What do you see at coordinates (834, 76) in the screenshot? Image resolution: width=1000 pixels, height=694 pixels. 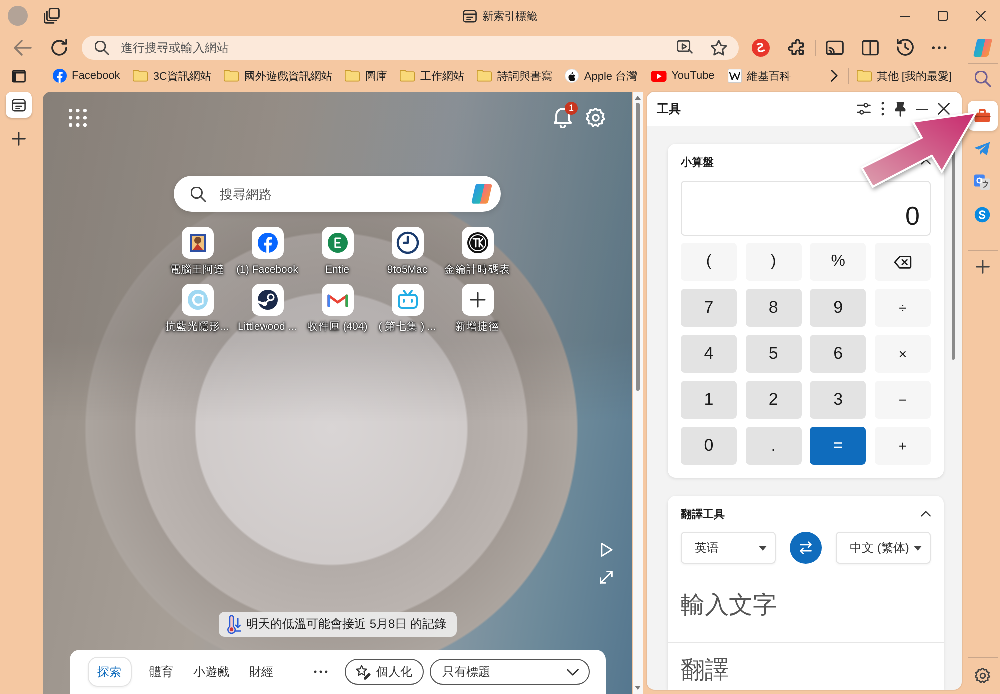 I see `chevron-right-icon` at bounding box center [834, 76].